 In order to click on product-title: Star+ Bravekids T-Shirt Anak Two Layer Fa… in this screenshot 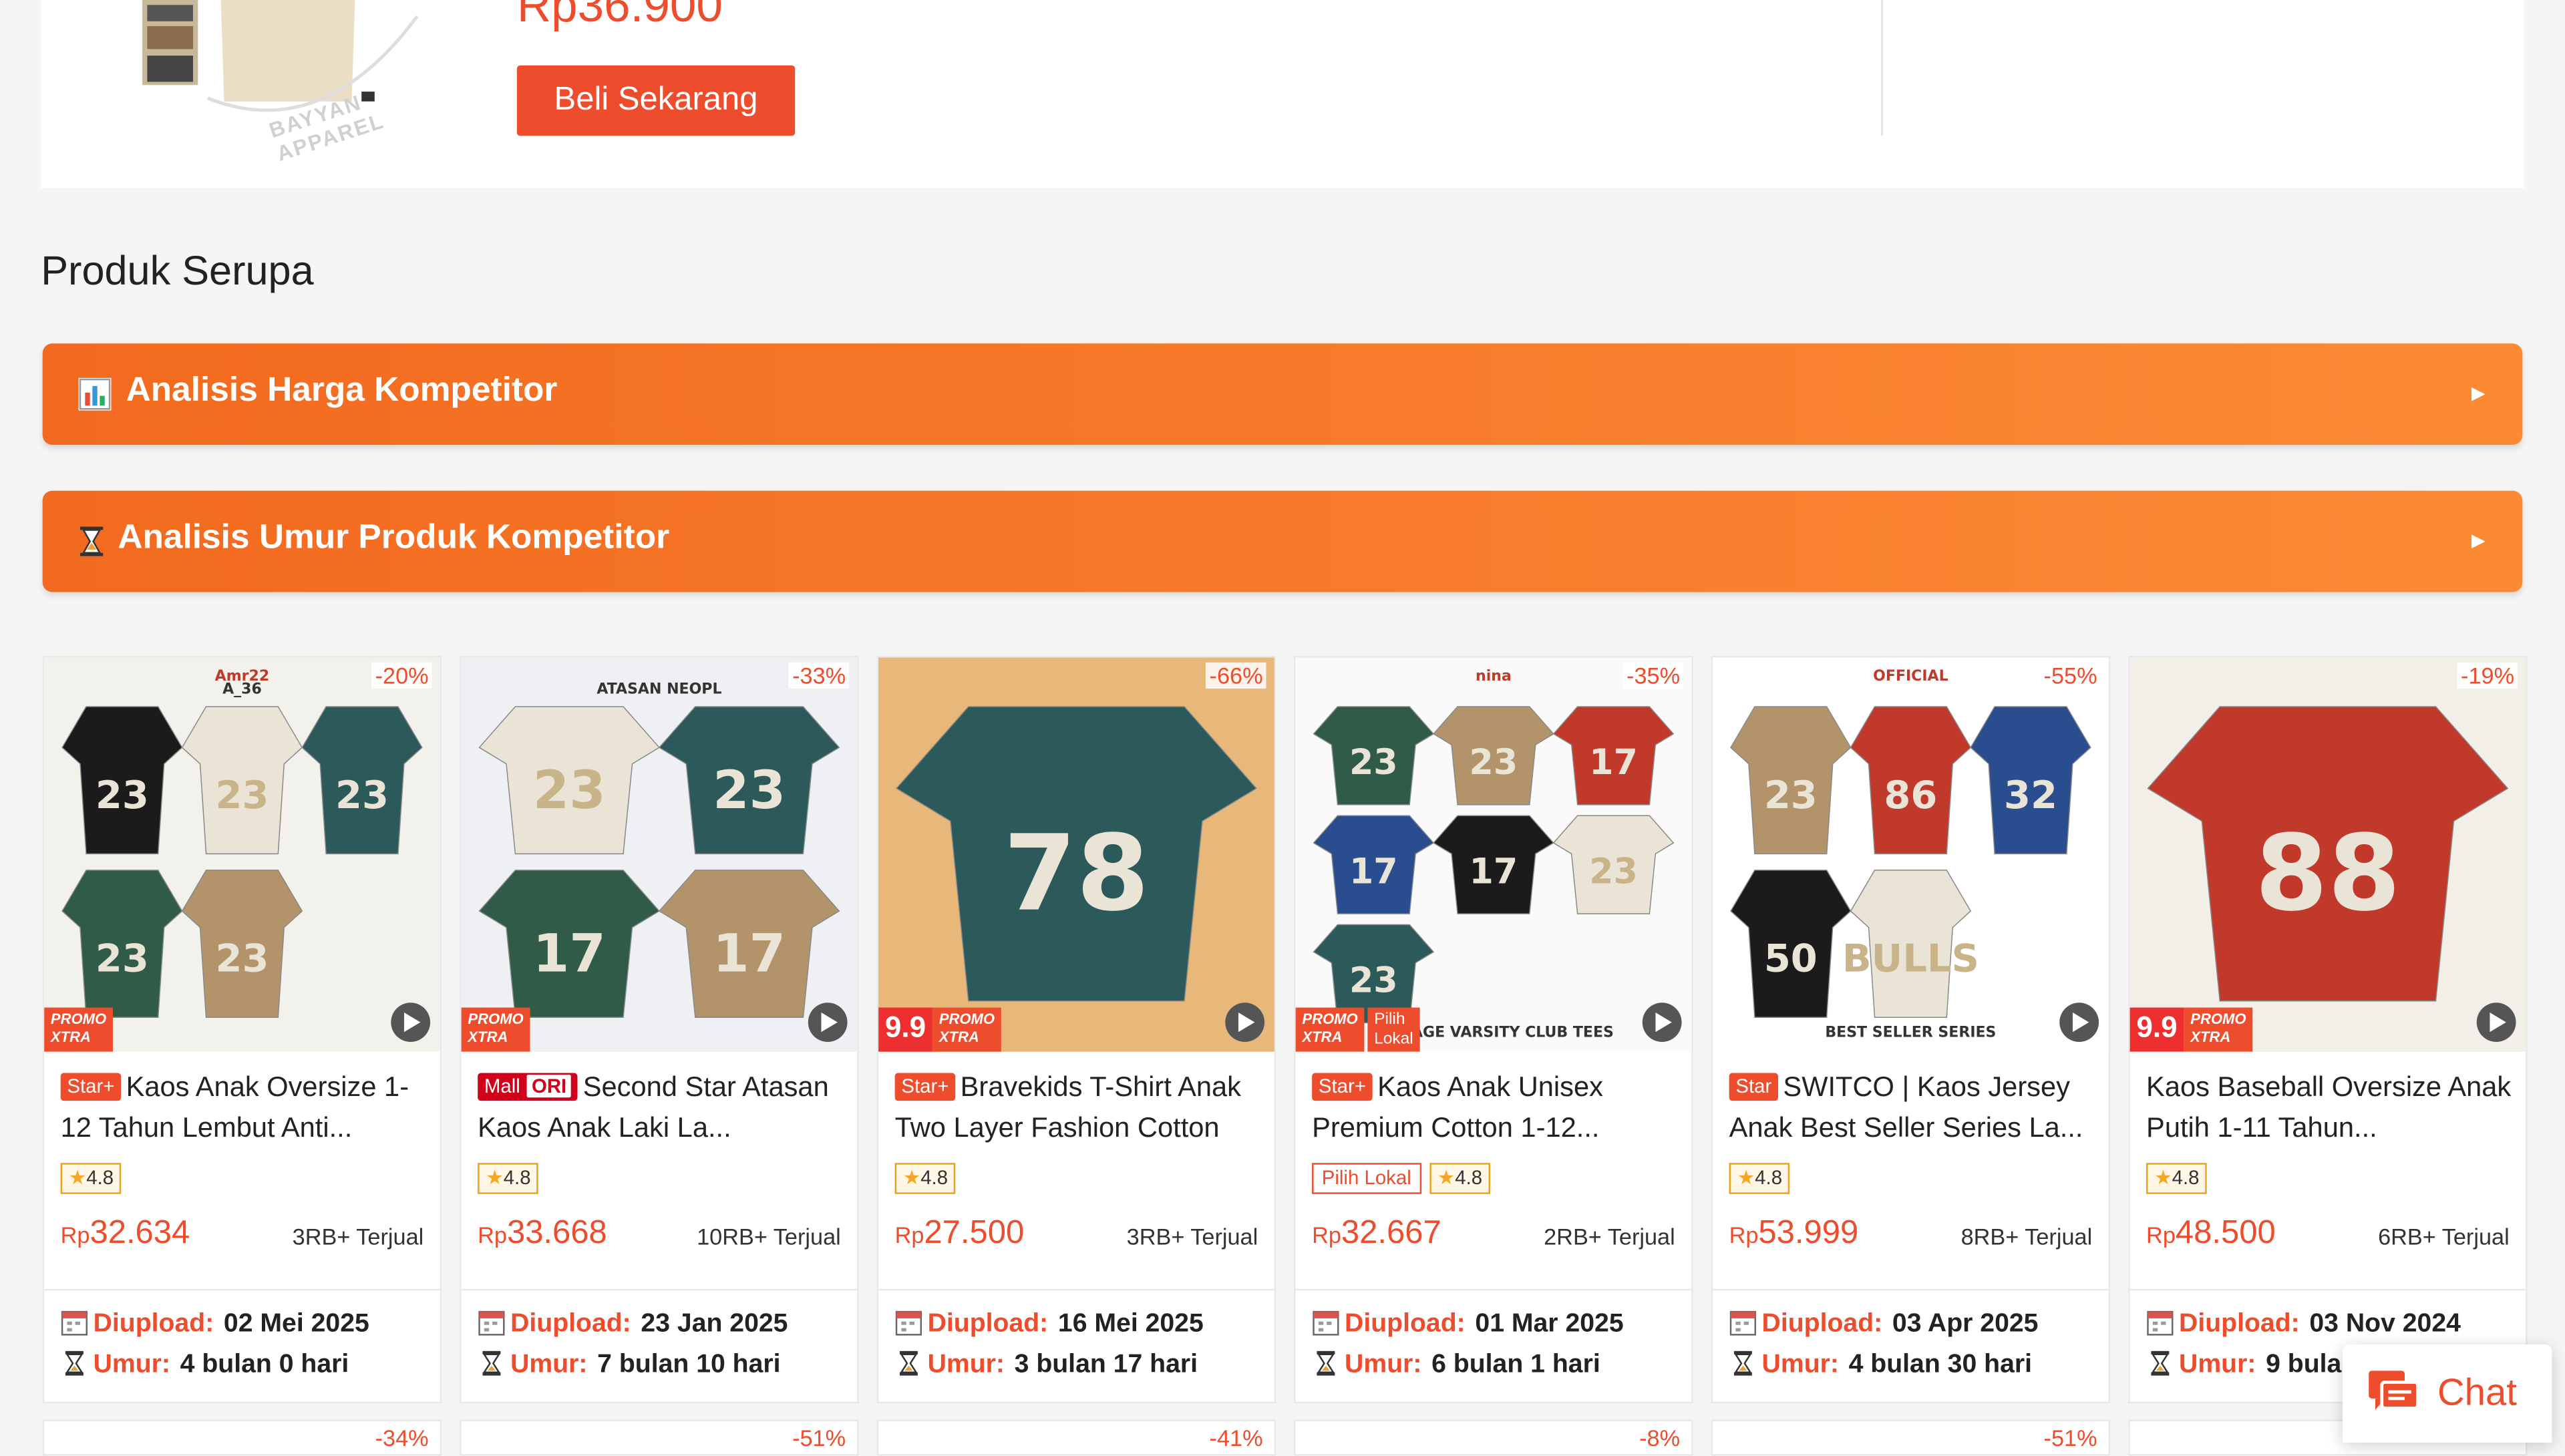, I will do `click(1078, 1107)`.